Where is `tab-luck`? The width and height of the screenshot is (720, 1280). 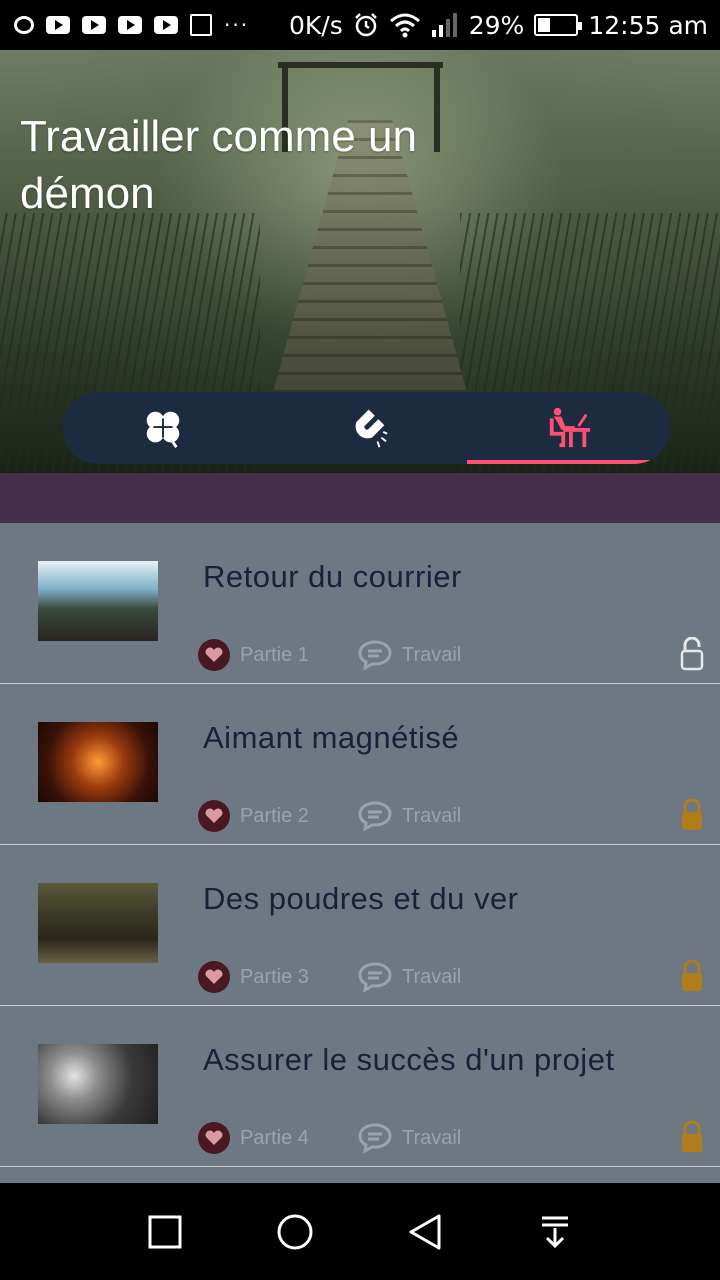 tab-luck is located at coordinates (163, 428).